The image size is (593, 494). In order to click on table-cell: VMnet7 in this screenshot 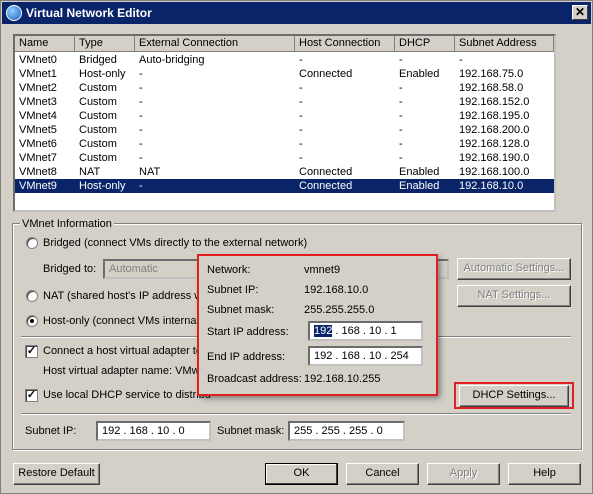, I will do `click(38, 158)`.